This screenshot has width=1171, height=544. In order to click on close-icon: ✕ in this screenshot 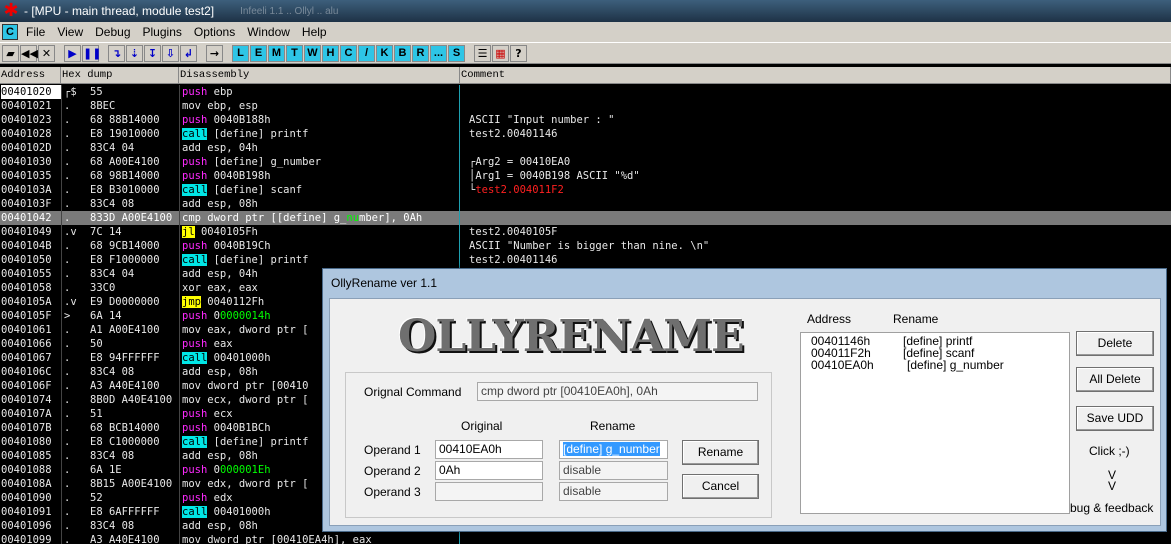, I will do `click(46, 53)`.